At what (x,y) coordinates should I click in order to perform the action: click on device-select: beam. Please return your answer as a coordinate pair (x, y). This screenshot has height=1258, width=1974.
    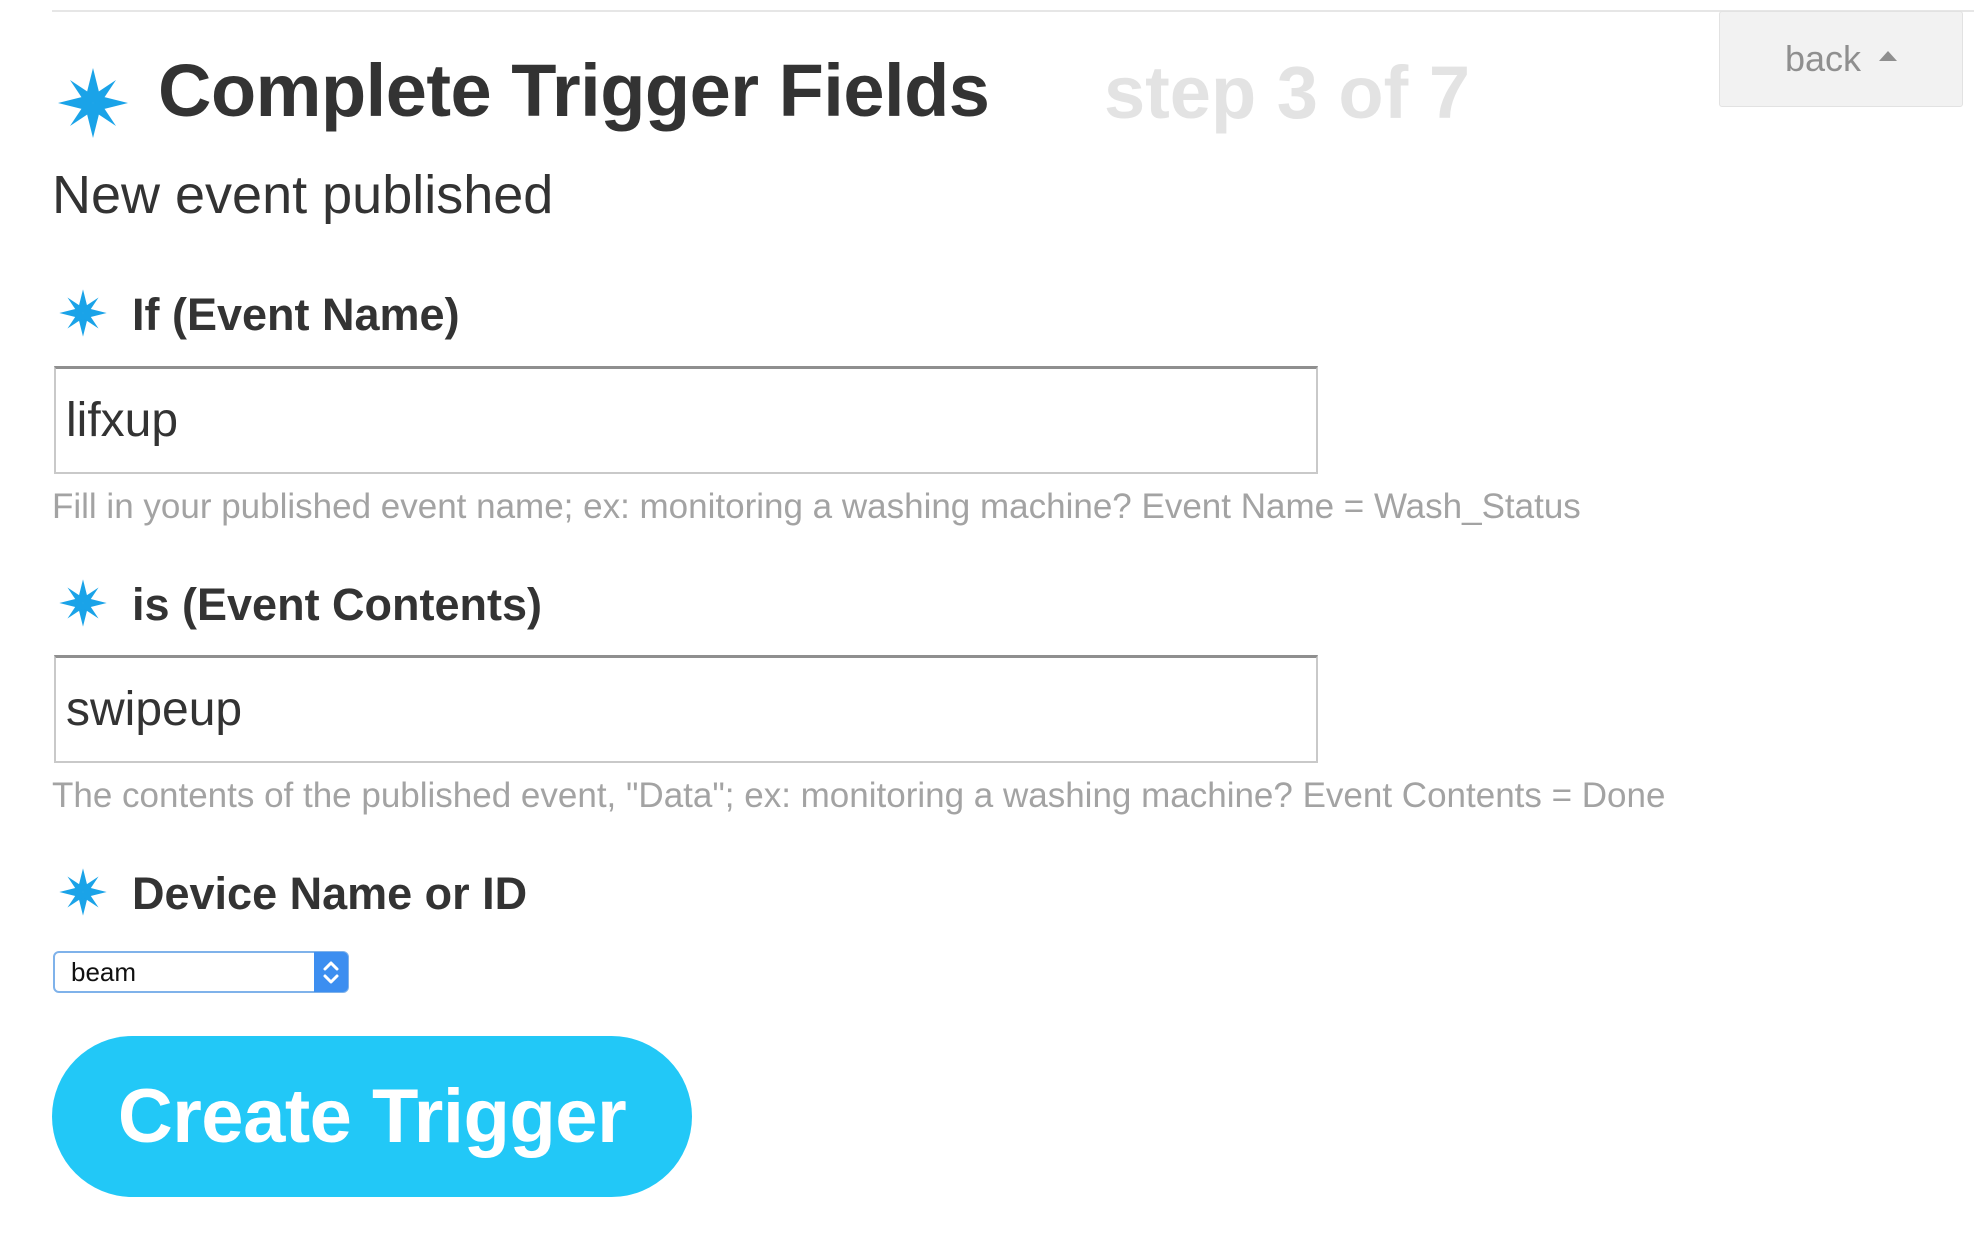
    Looking at the image, I should click on (201, 972).